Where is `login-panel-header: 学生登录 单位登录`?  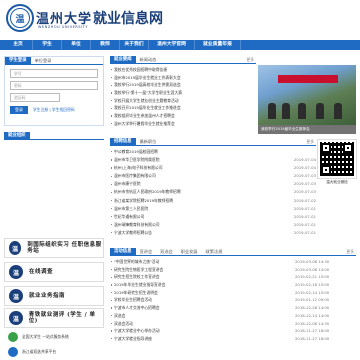
login-panel-header: 学生登录 单位登录 is located at coordinates (54, 60).